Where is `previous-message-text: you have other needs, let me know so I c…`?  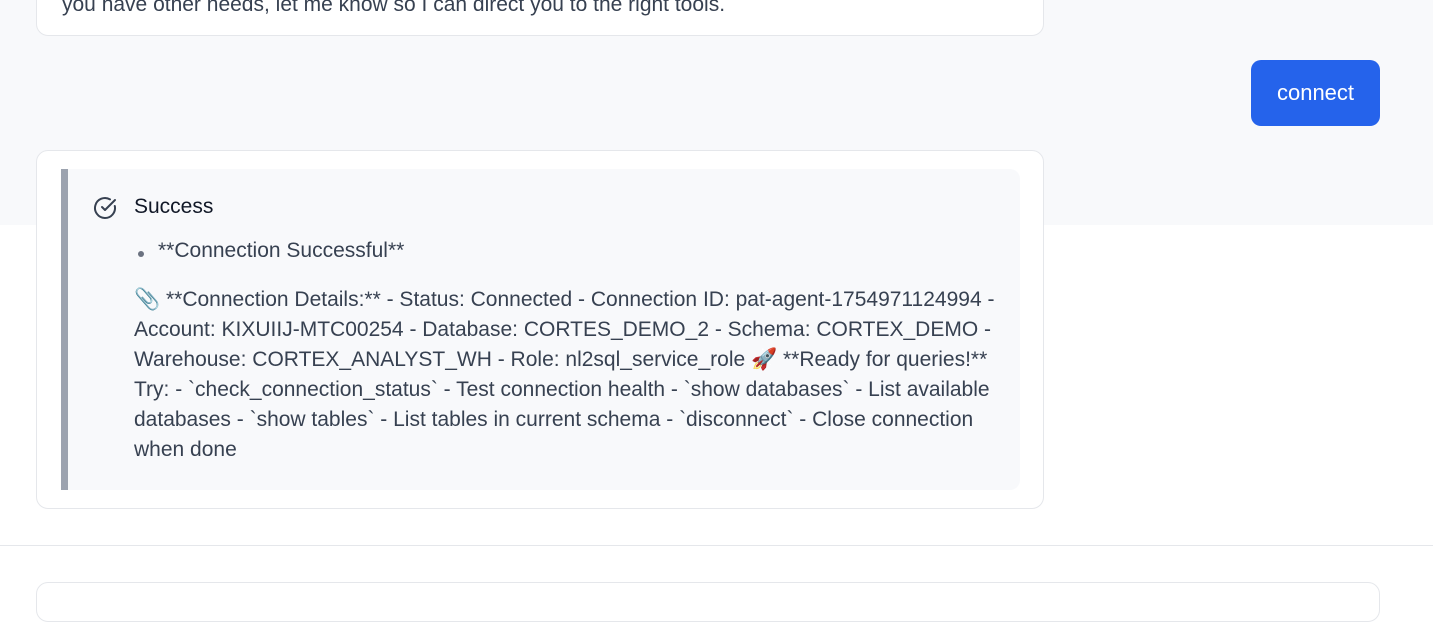 previous-message-text: you have other needs, let me know so I c… is located at coordinates (394, 8).